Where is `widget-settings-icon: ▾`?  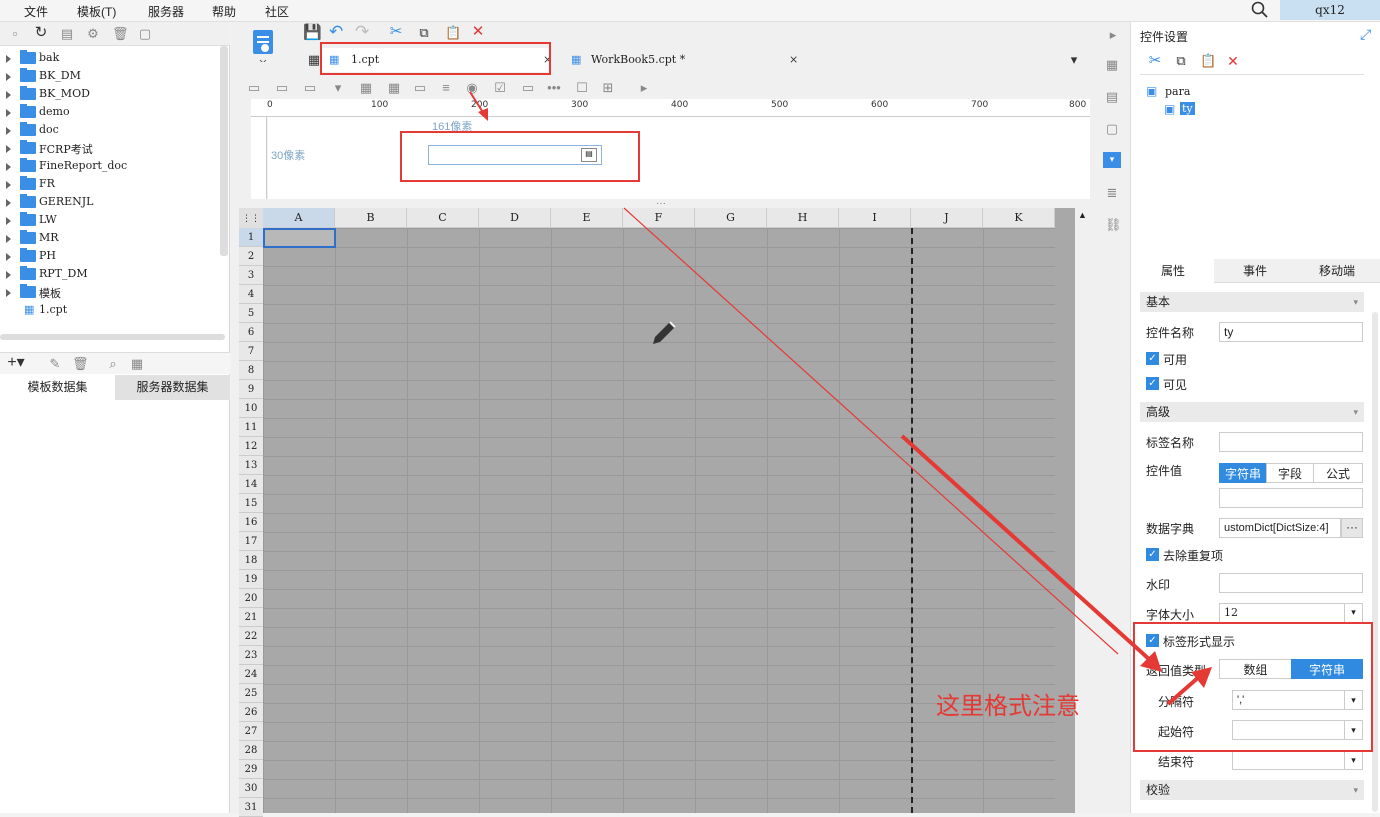
widget-settings-icon: ▾ is located at coordinates (1112, 160).